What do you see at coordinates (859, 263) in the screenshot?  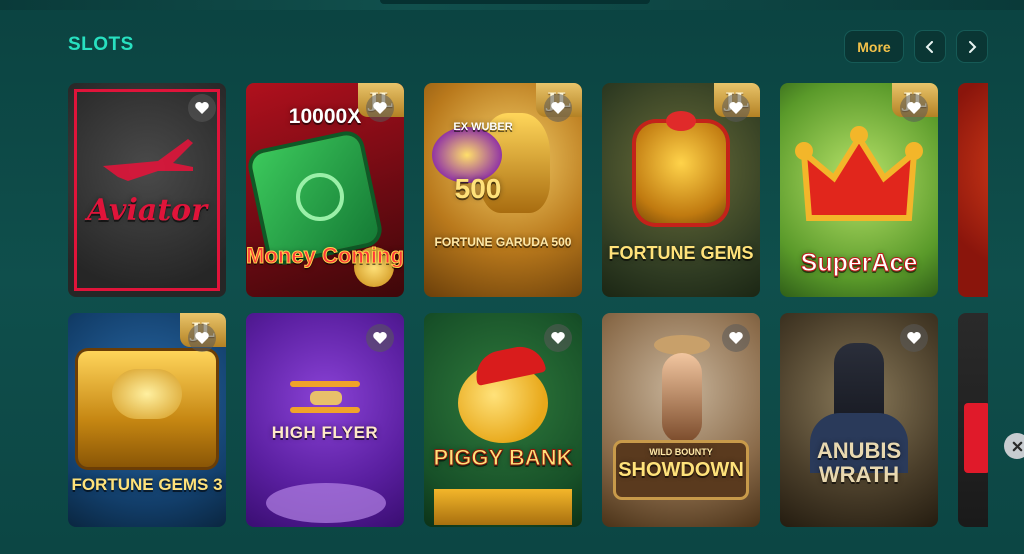 I see `game-title: SuperAce` at bounding box center [859, 263].